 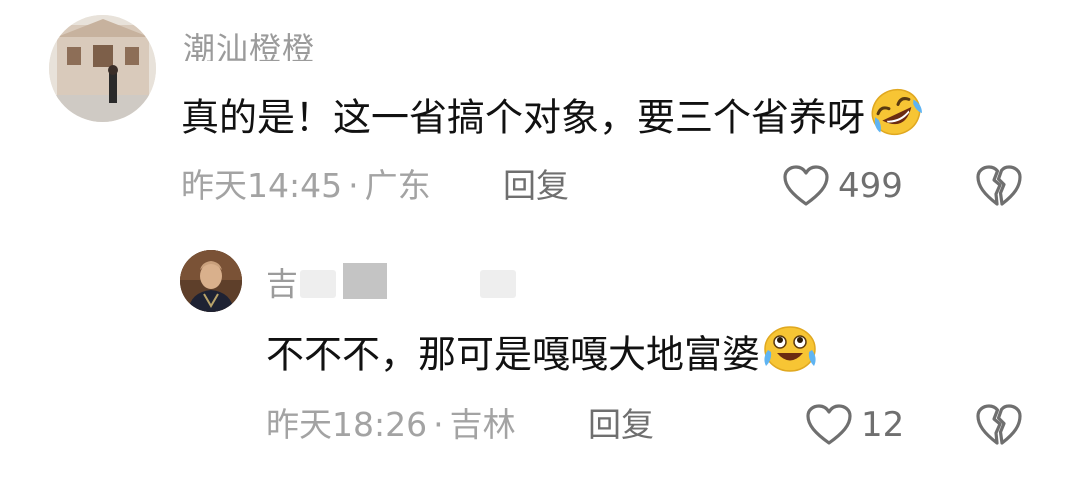 What do you see at coordinates (523, 117) in the screenshot?
I see `comment-text-content: 真的是！这一省搞个对象，要三个省养呀` at bounding box center [523, 117].